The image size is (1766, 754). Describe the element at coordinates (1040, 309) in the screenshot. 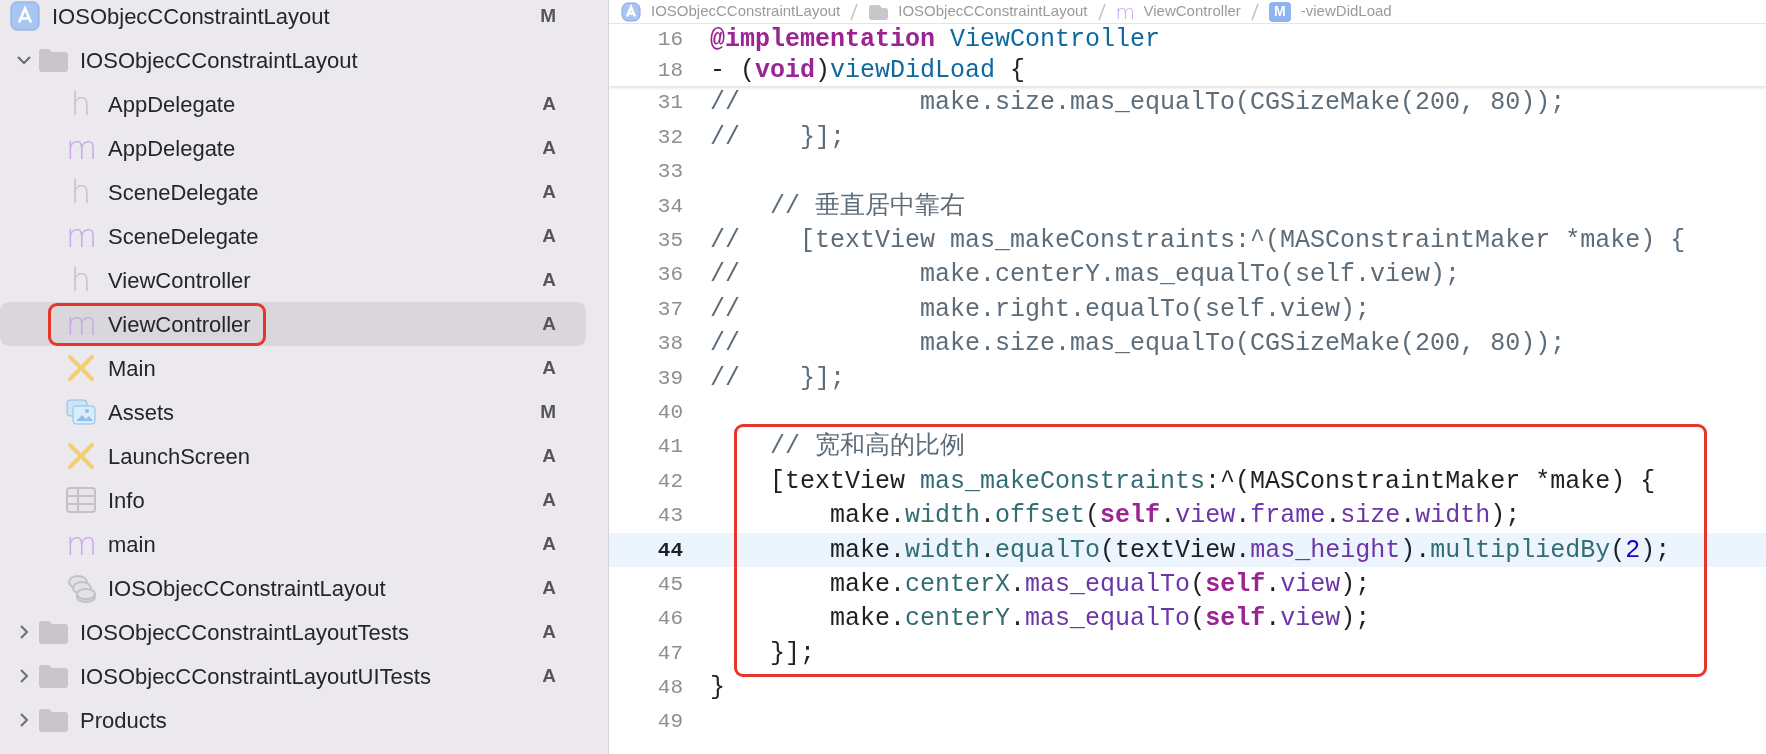

I see `code-line: // make.right.equalTo(self.view);` at that location.